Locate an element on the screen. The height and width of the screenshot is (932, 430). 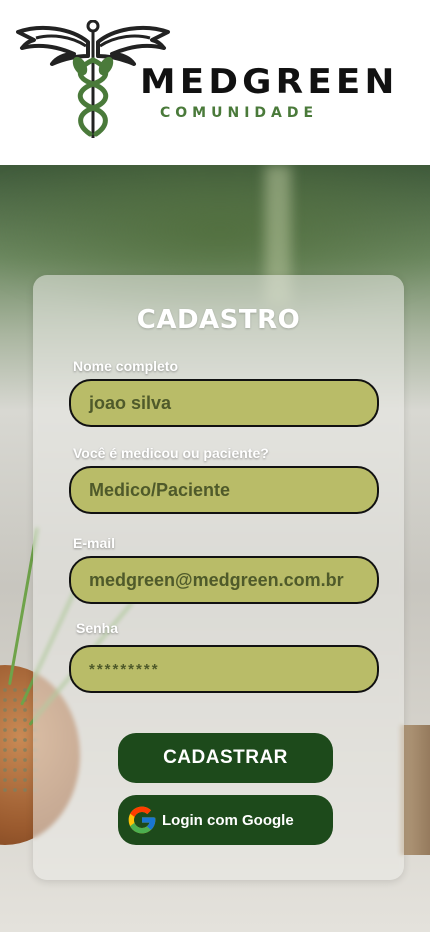
google-g-icon is located at coordinates (142, 820).